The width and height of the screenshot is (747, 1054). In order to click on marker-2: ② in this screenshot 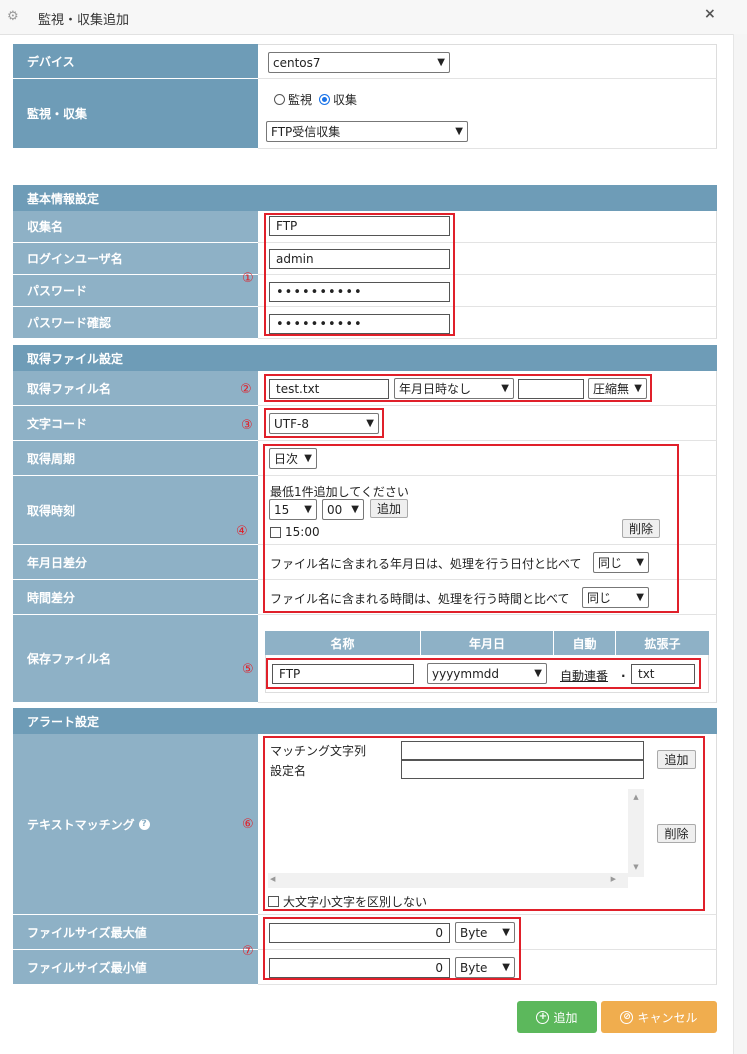, I will do `click(246, 389)`.